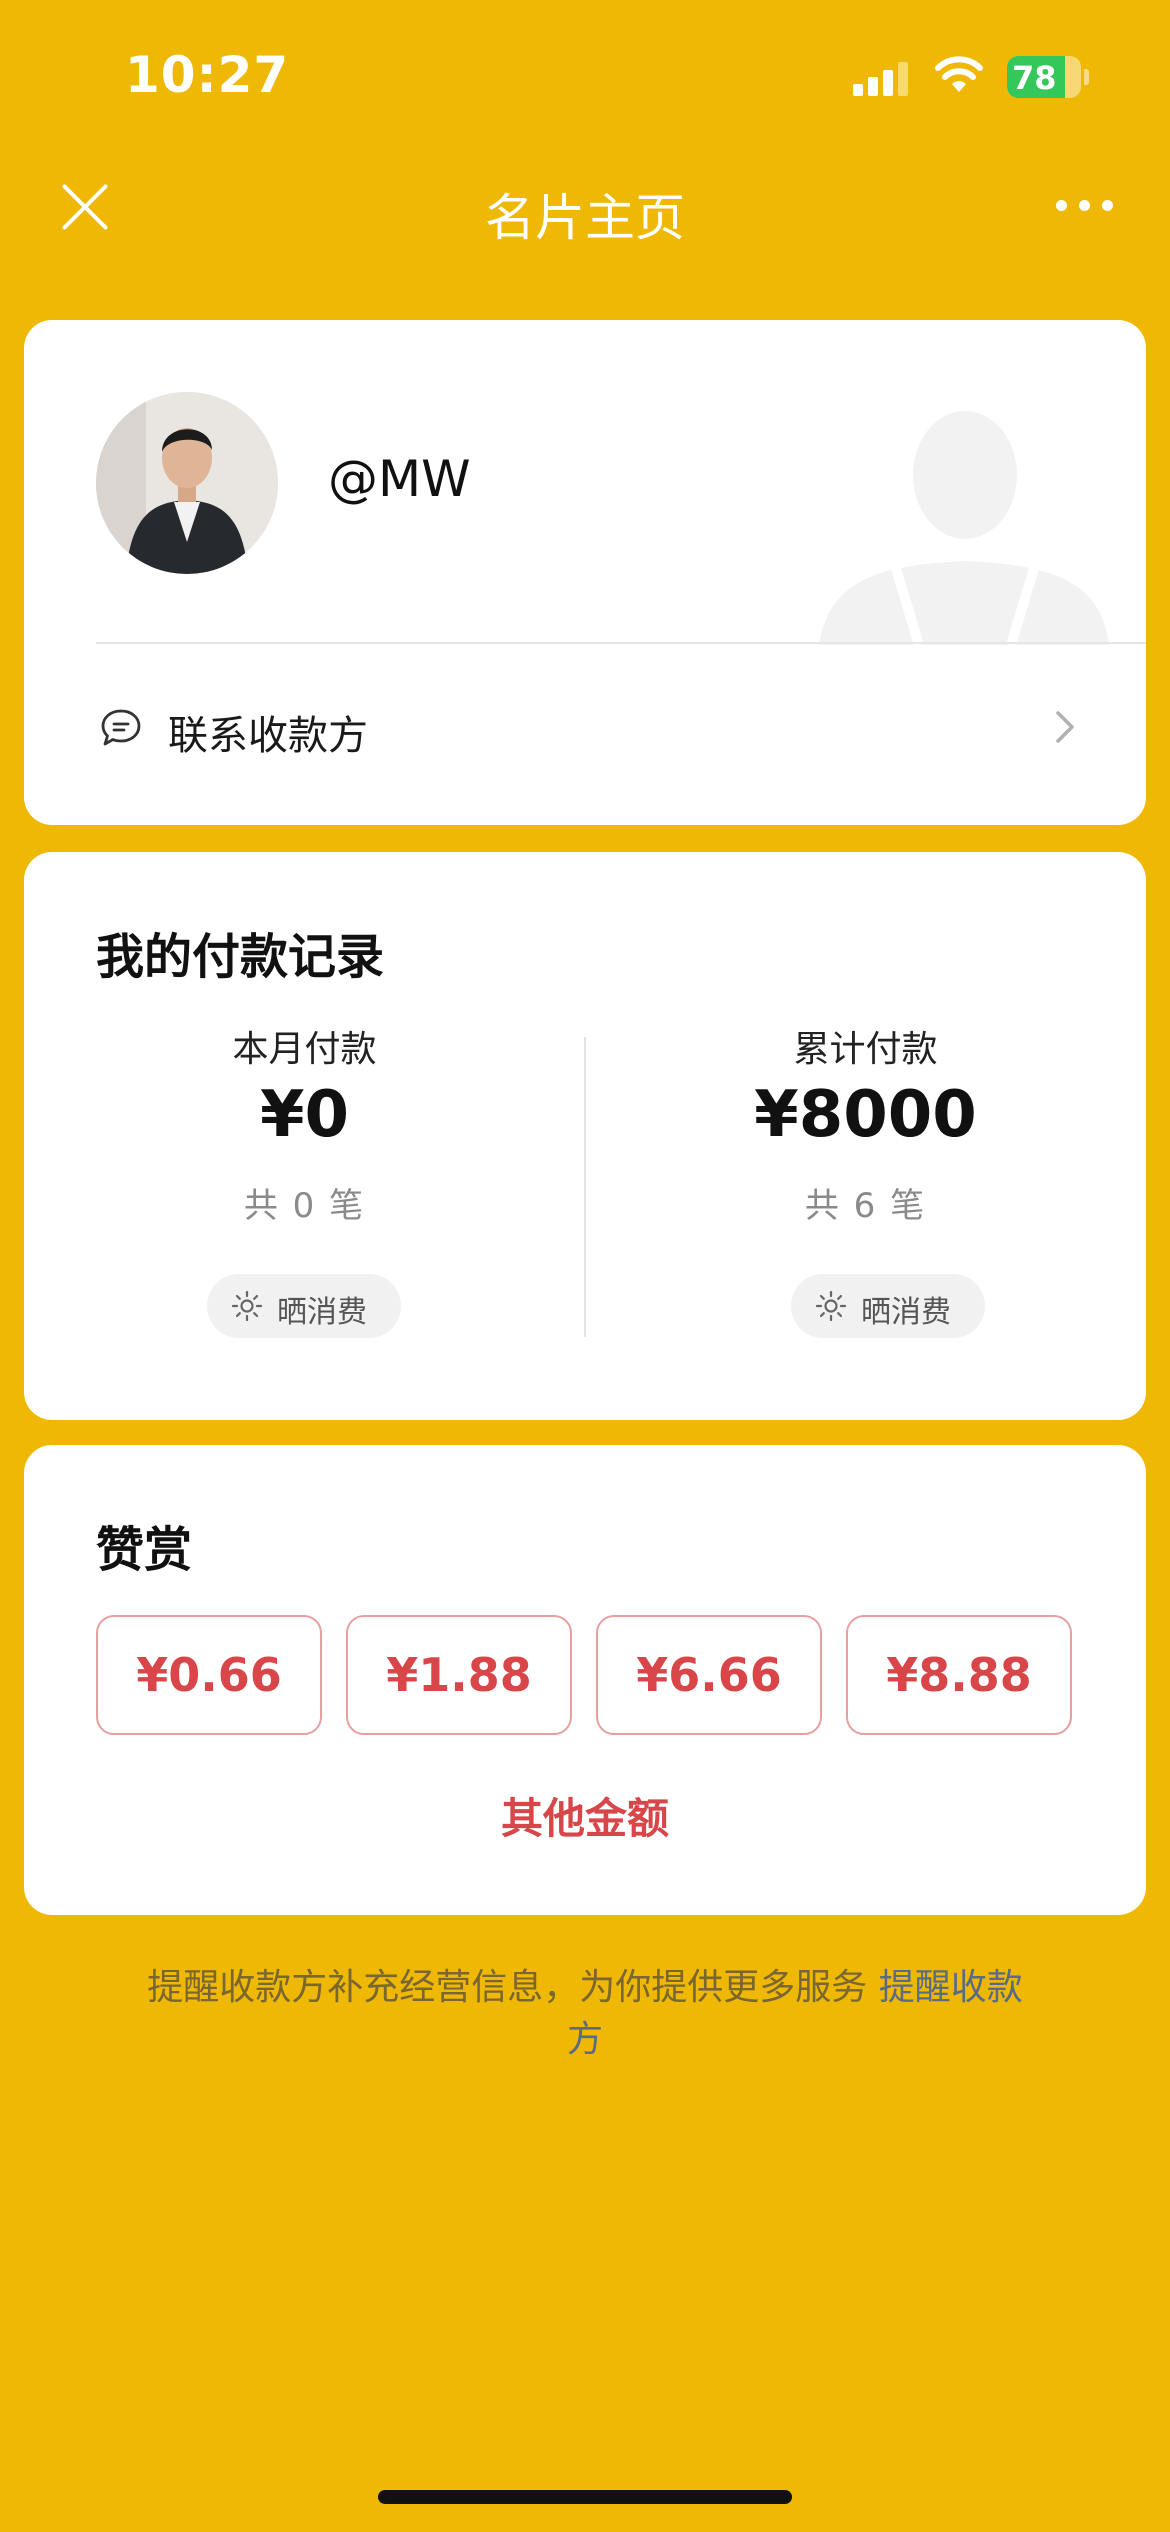  I want to click on battery-icon: 78, so click(1048, 77).